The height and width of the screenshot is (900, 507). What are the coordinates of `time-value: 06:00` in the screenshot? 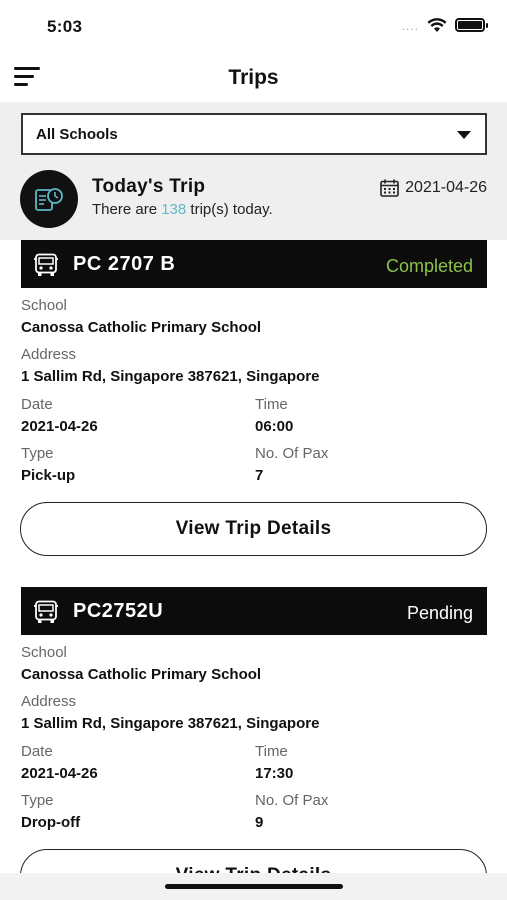 It's located at (274, 426).